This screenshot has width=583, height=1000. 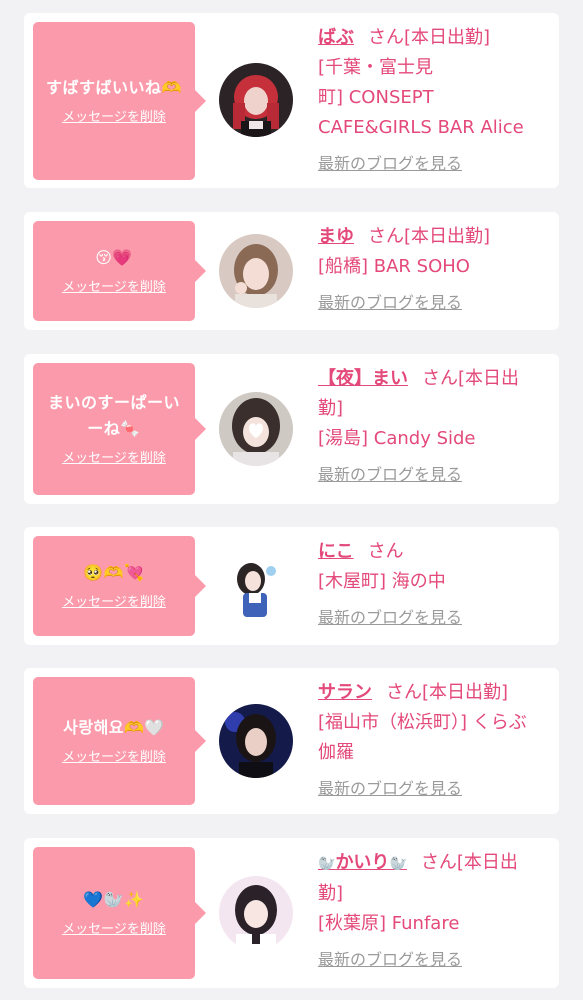 What do you see at coordinates (363, 378) in the screenshot?
I see `cast-name-link: 【夜】まい` at bounding box center [363, 378].